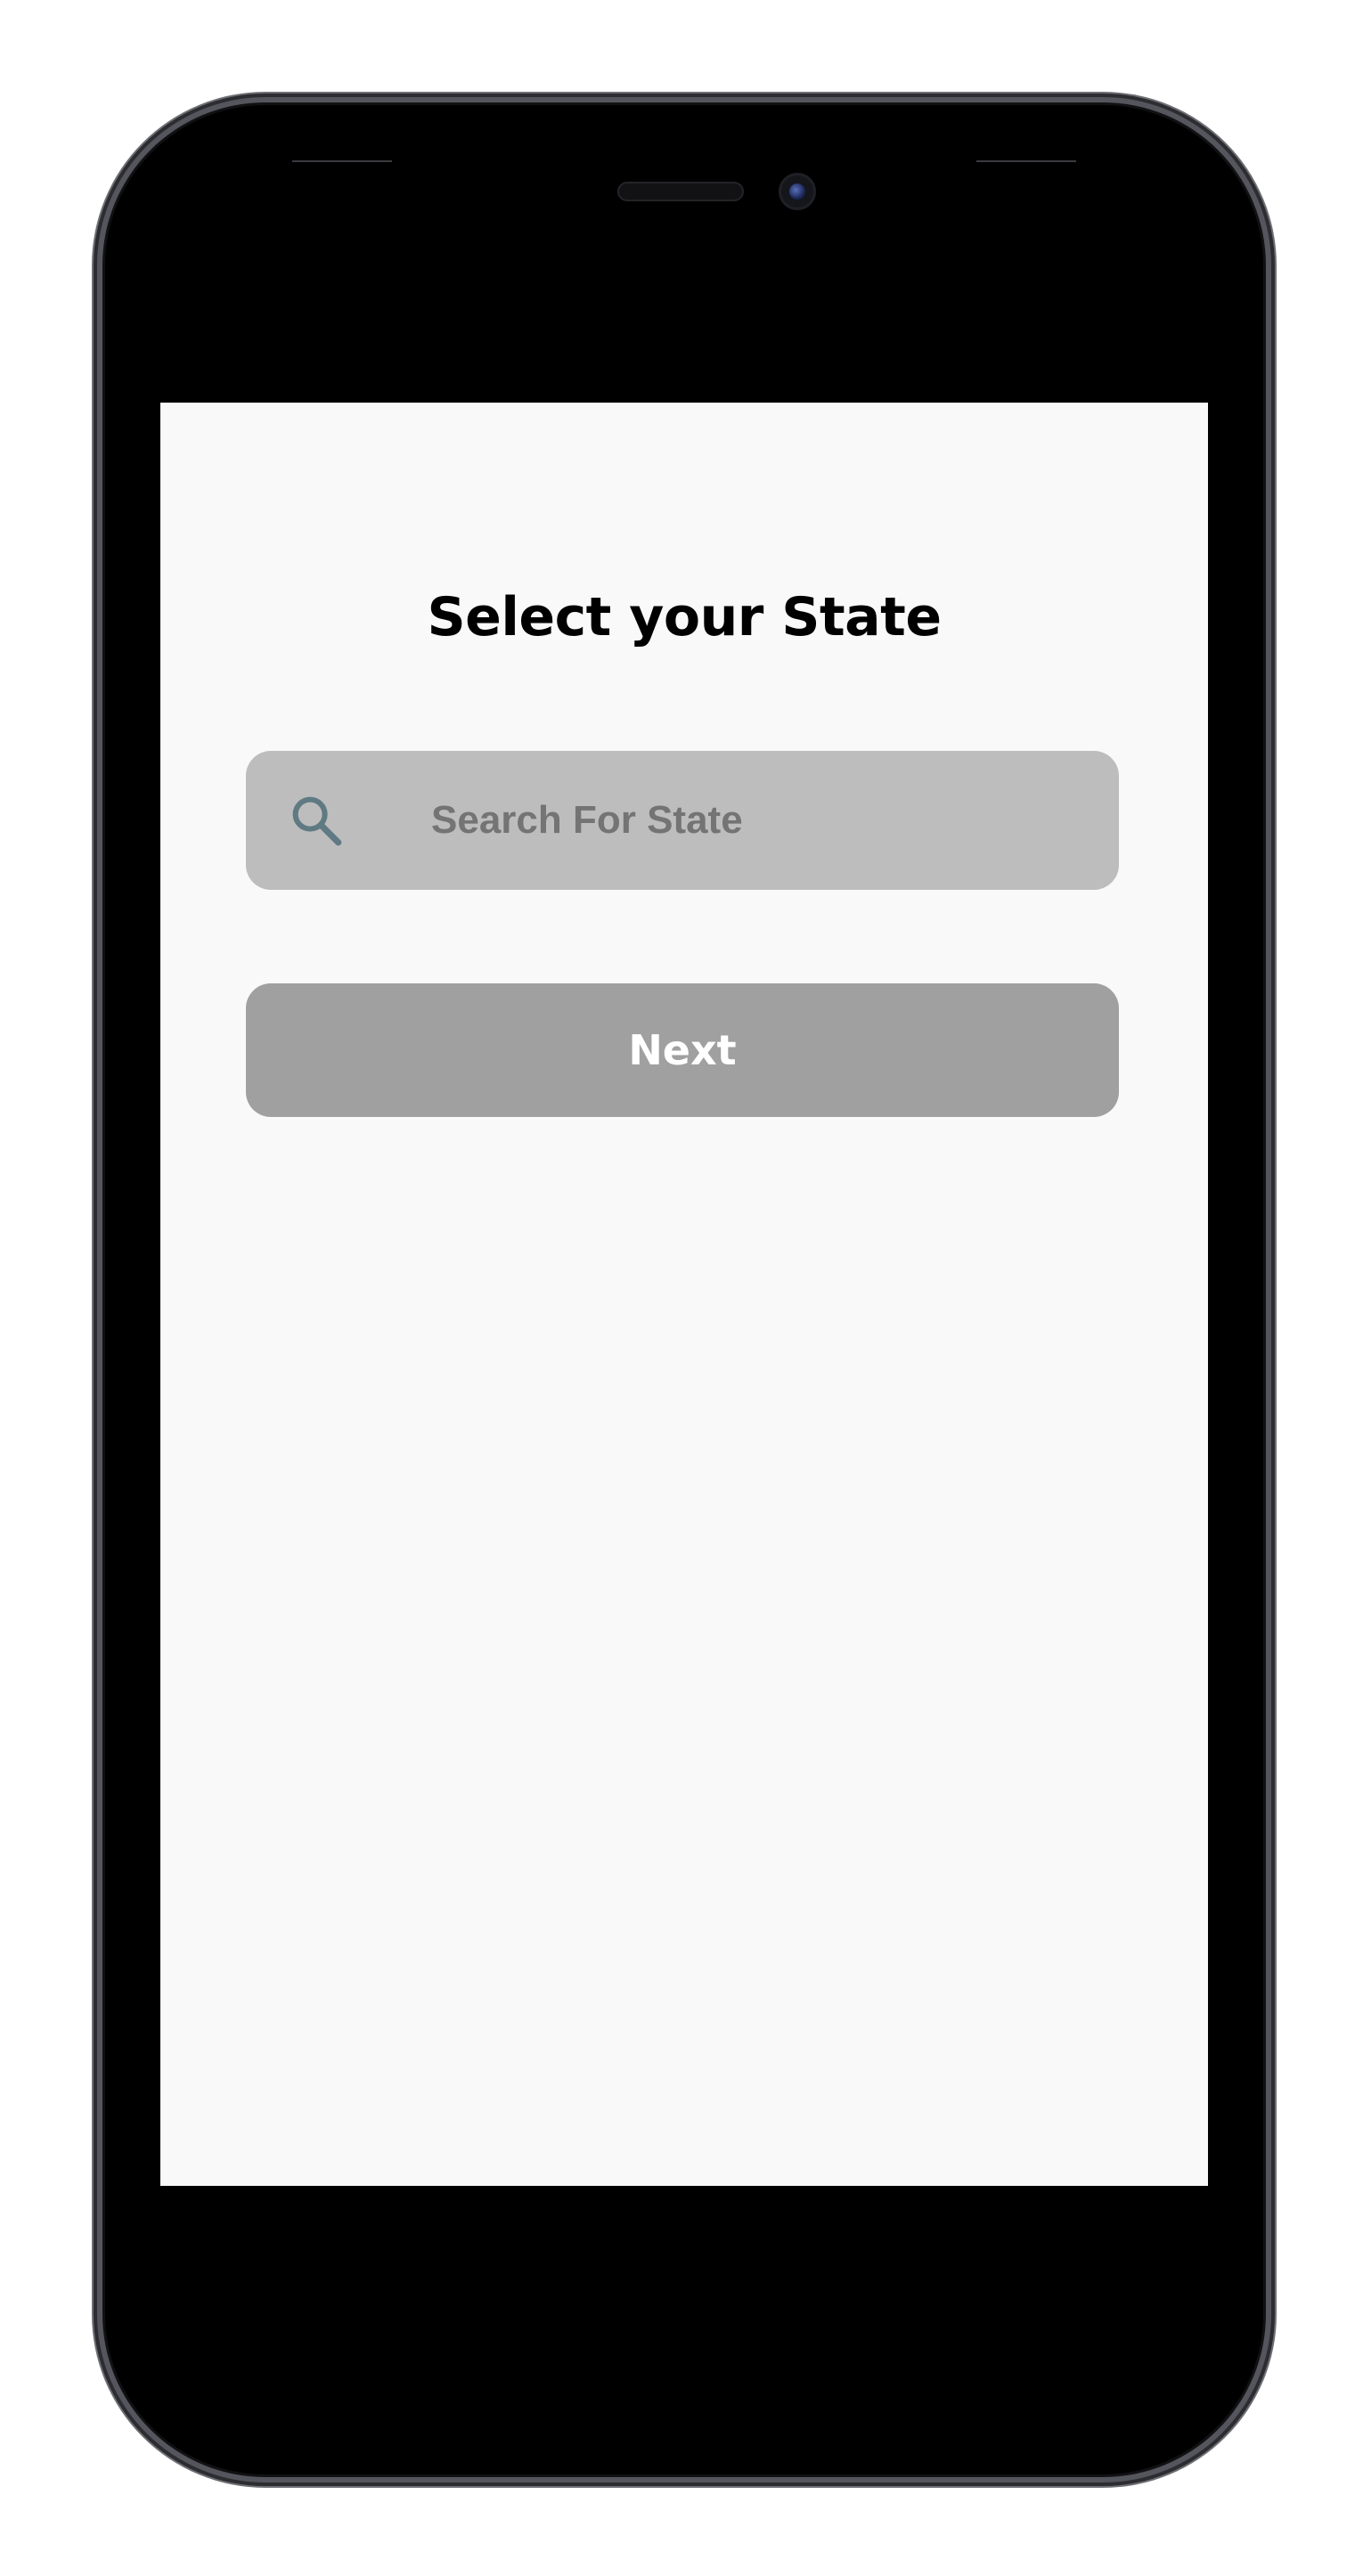  I want to click on search-bar, so click(682, 820).